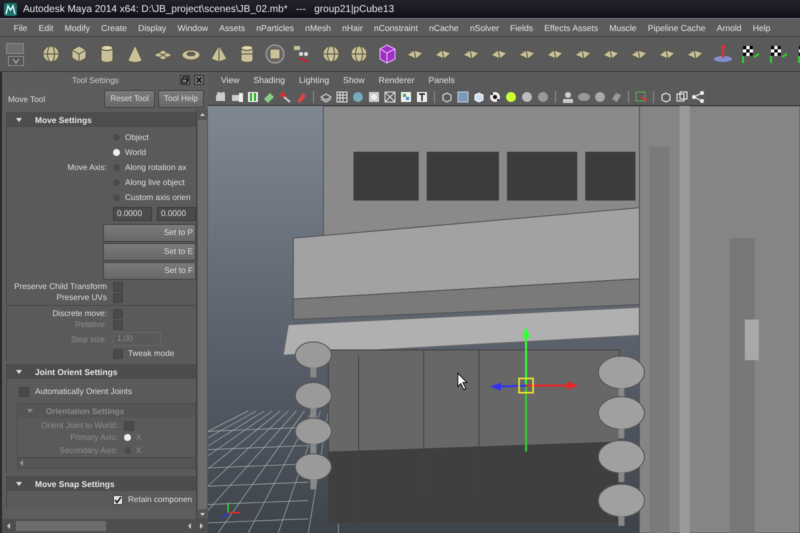  What do you see at coordinates (152, 27) in the screenshot?
I see `menu-item: Display` at bounding box center [152, 27].